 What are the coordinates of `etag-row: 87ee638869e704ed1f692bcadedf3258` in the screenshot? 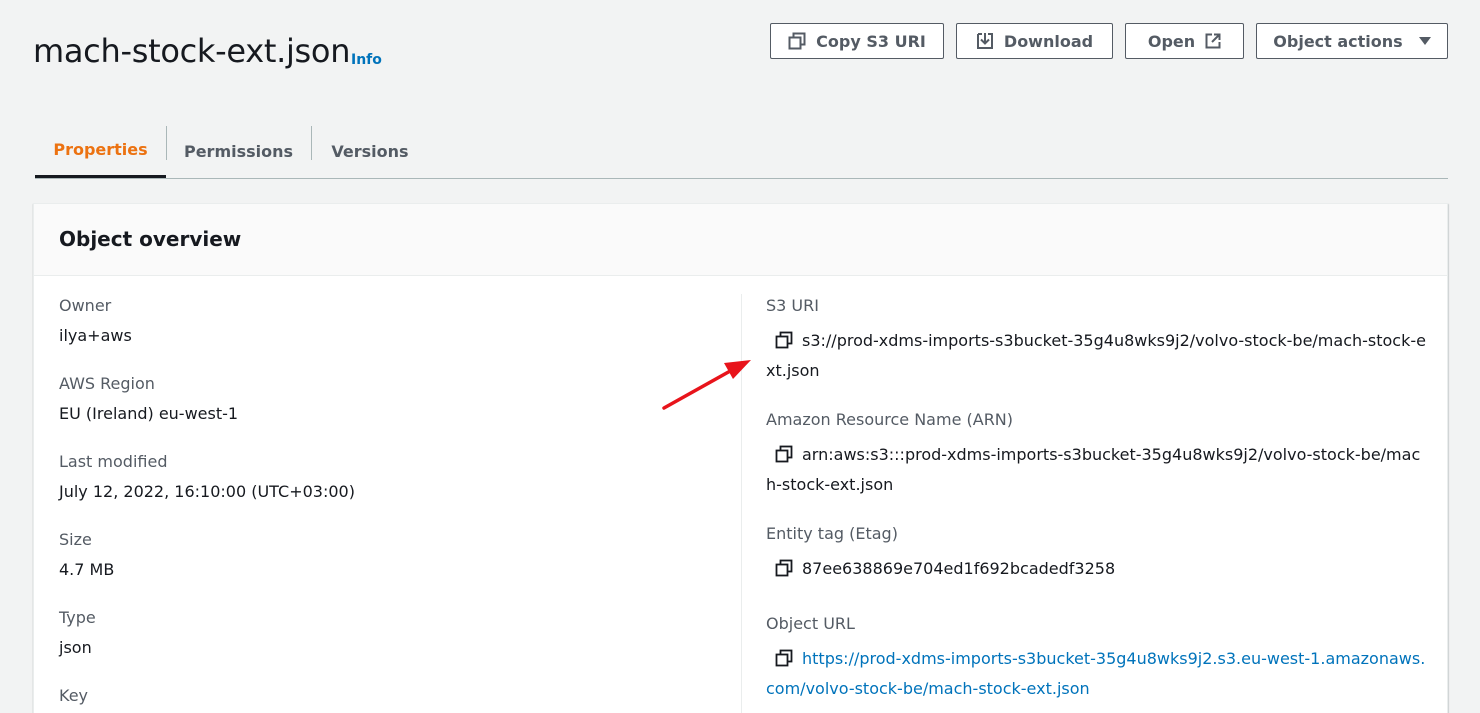 It's located at (1096, 569).